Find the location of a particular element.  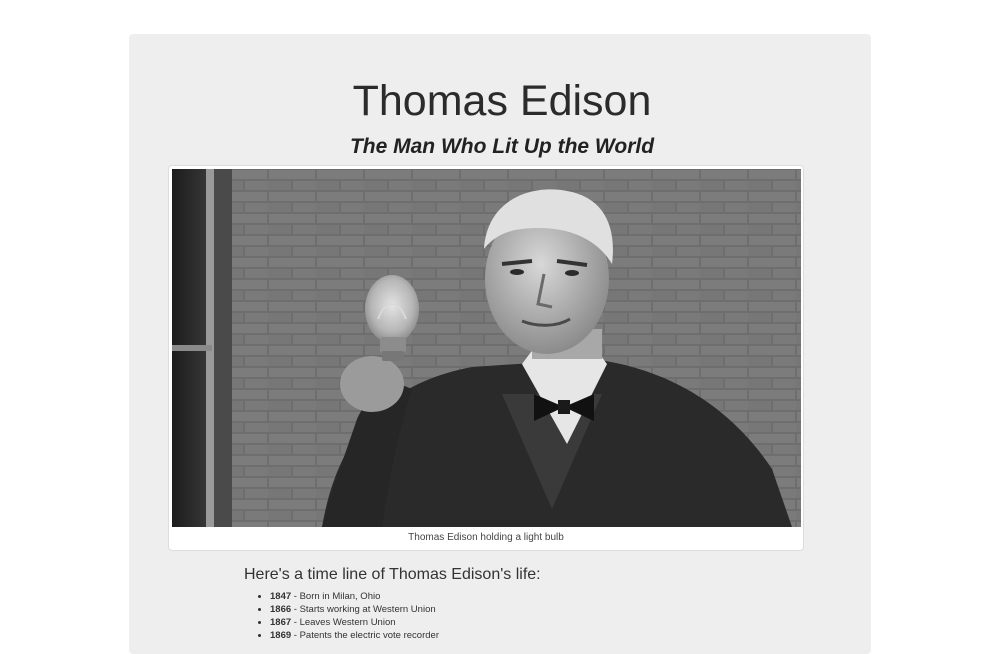

timeline-event: - Born in Milan, Ohio is located at coordinates (336, 596).